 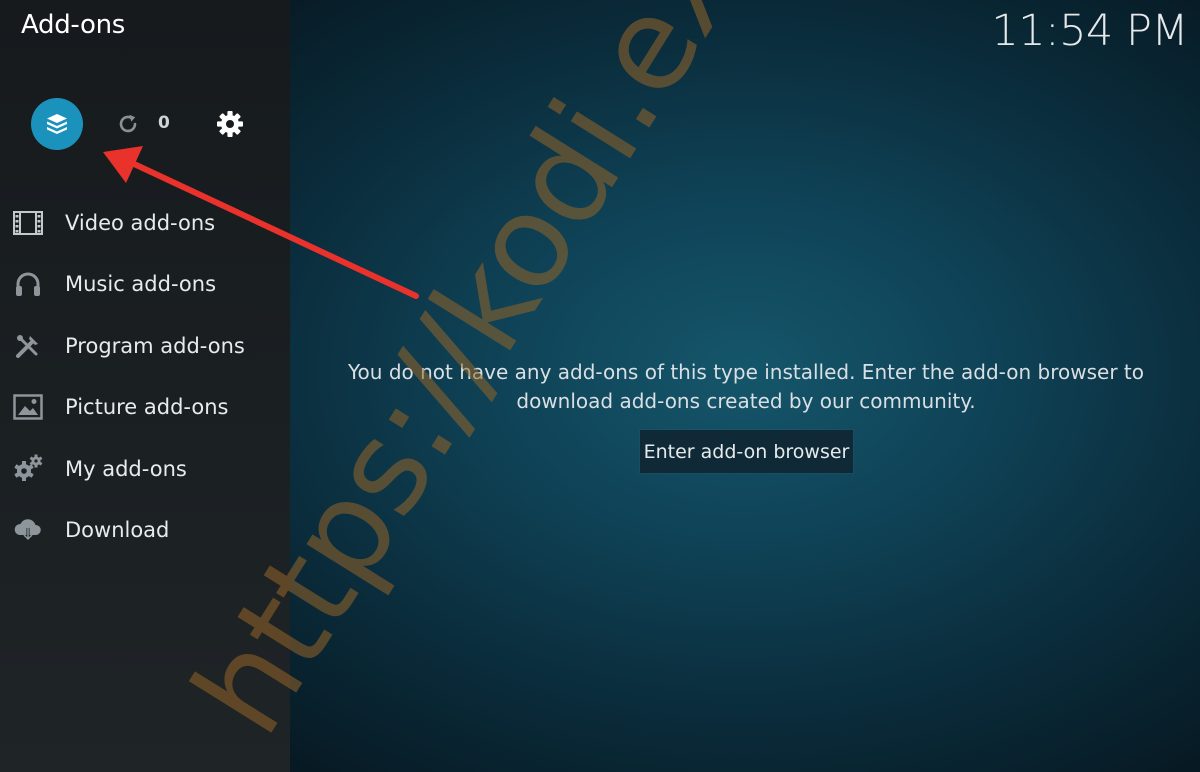 I want to click on sidebar-item-label: Video add-ons, so click(x=140, y=222).